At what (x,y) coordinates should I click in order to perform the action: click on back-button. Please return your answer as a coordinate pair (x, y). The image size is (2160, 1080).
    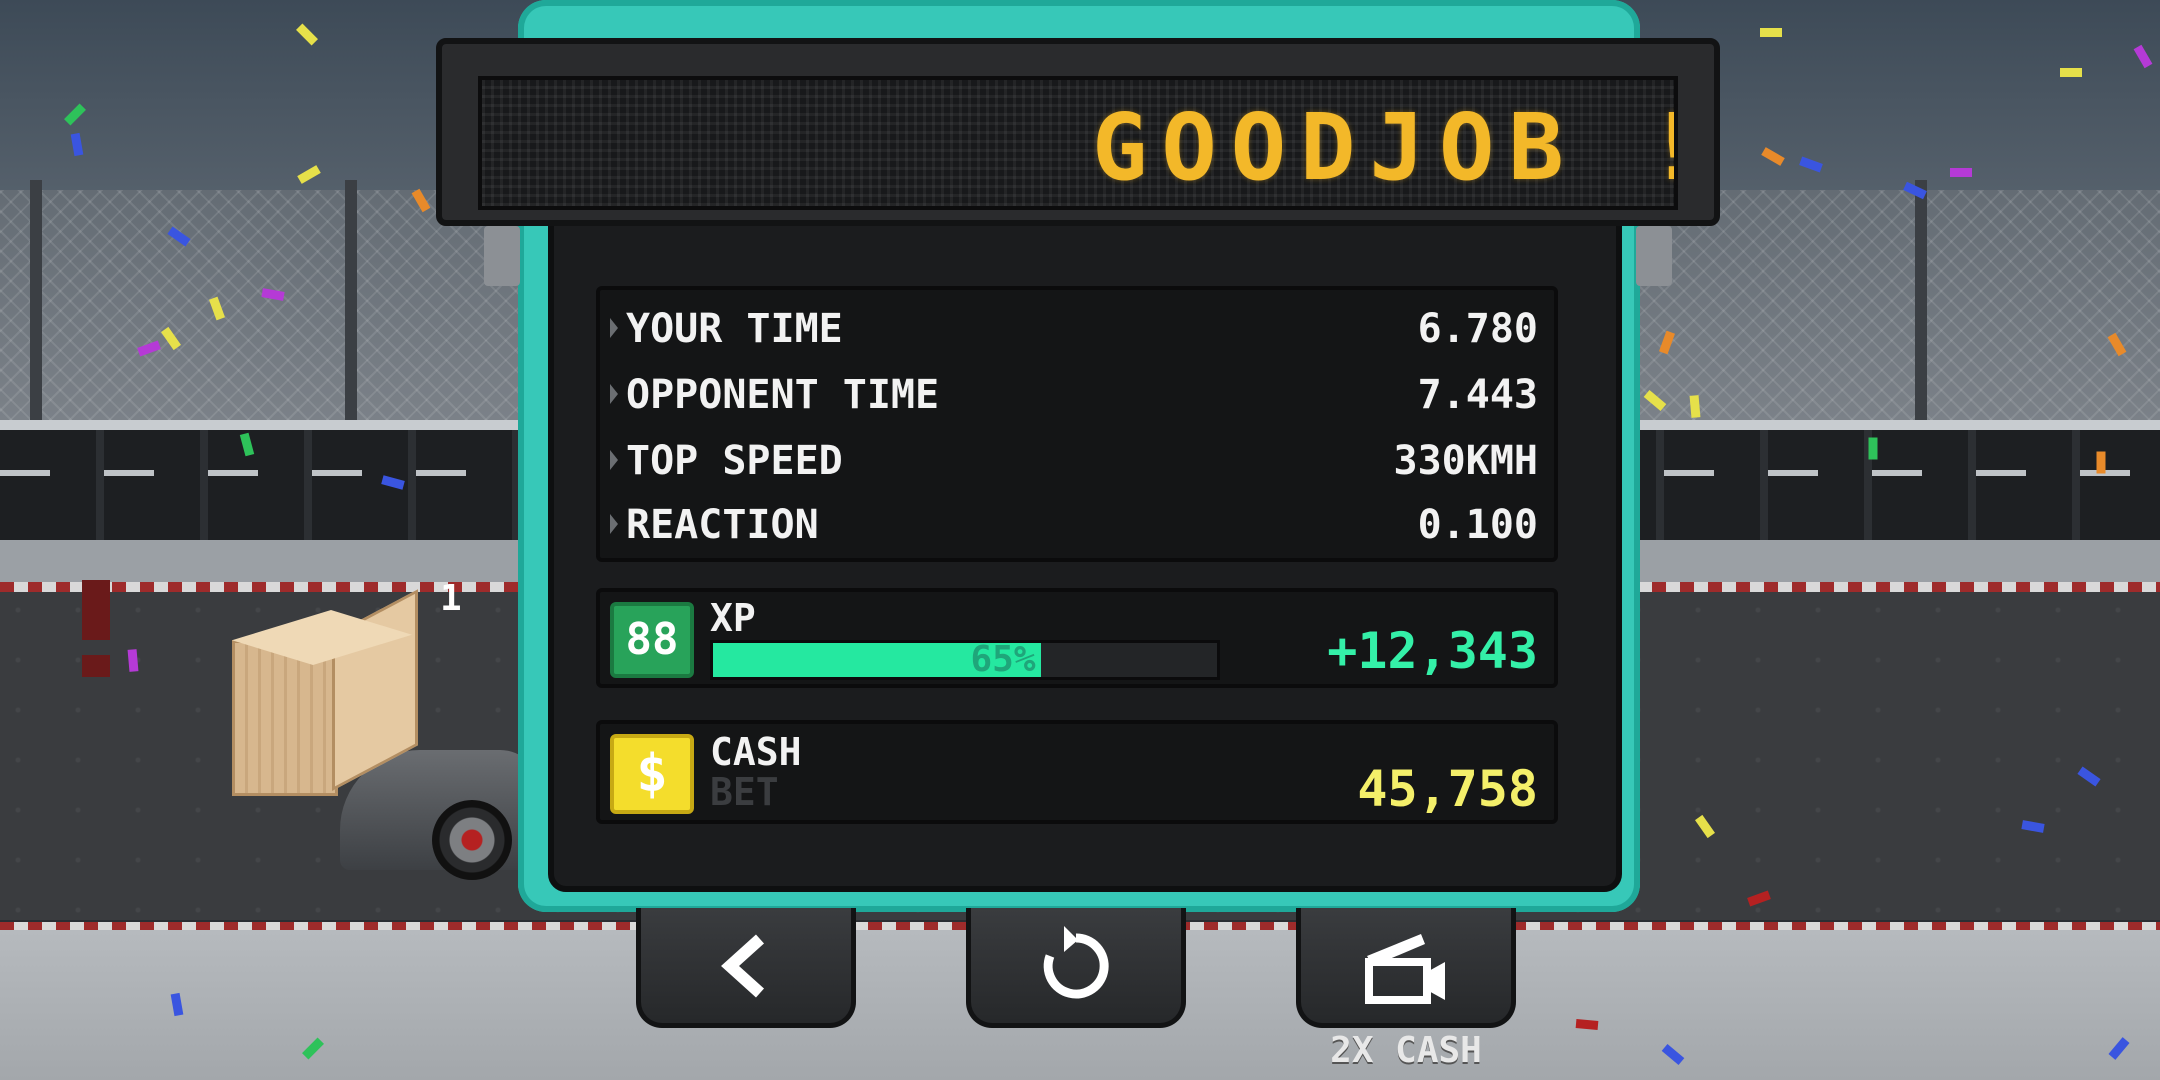
    Looking at the image, I should click on (746, 968).